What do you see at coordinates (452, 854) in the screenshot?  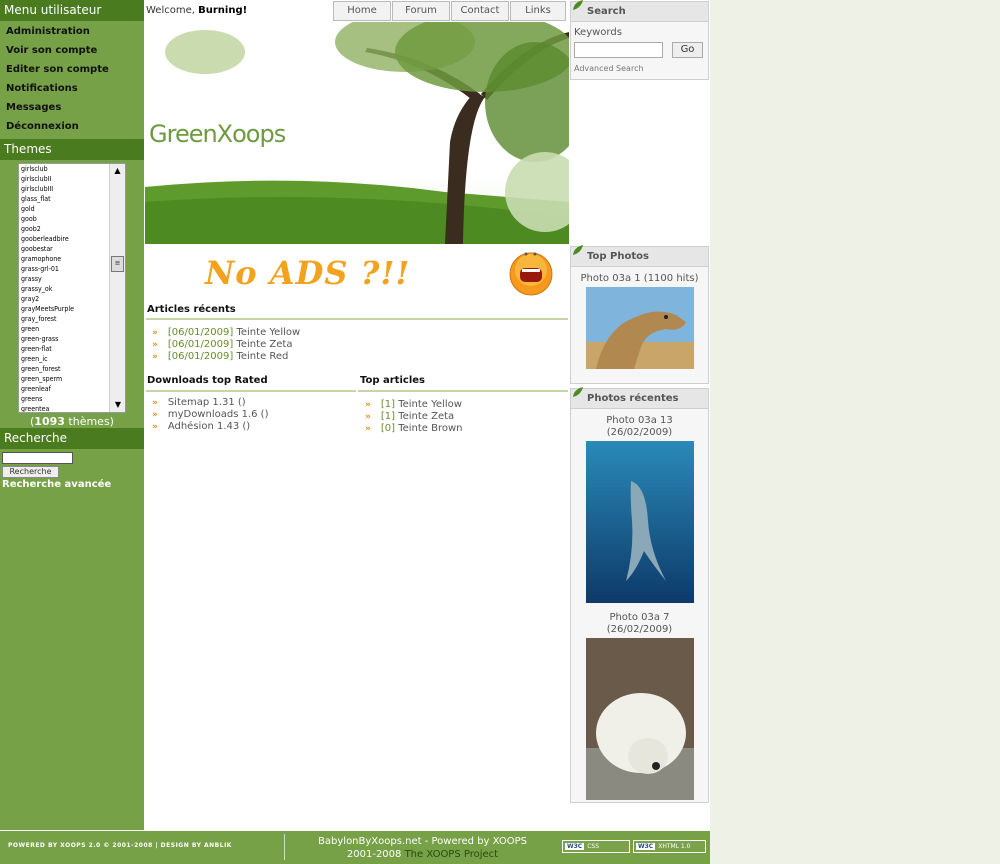 I see `xoops-project-link: The XOOPS Project` at bounding box center [452, 854].